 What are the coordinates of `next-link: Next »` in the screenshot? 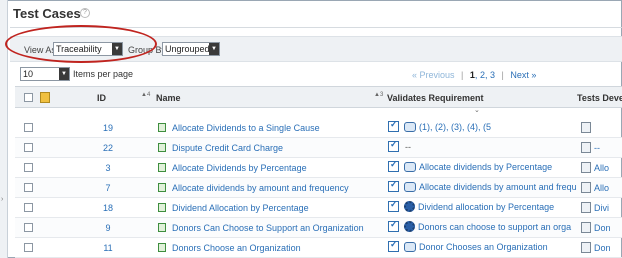 It's located at (523, 75).